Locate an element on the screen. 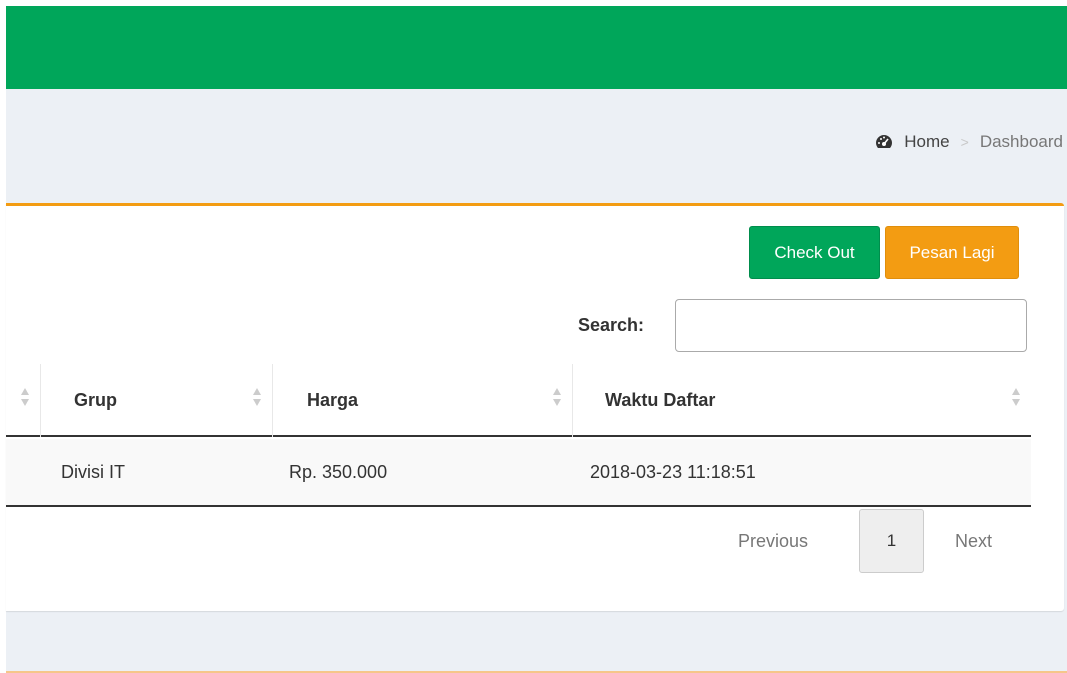  breadcrumb-home-link: Home is located at coordinates (926, 142).